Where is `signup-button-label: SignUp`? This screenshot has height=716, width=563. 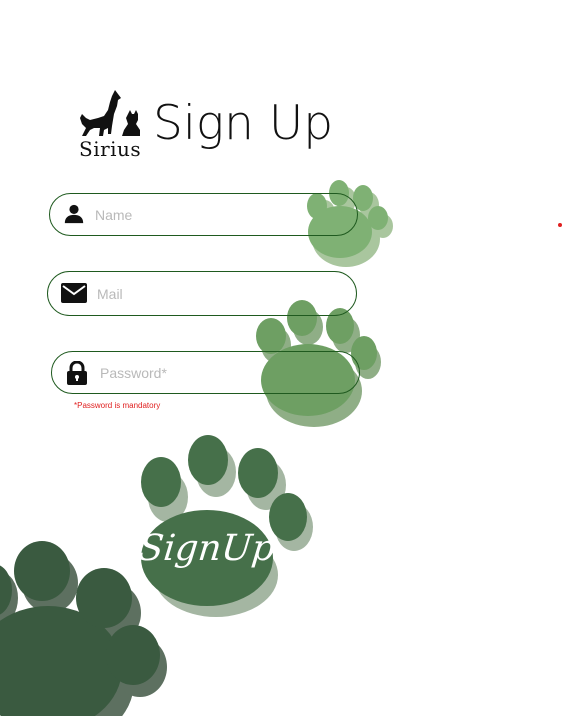
signup-button-label: SignUp is located at coordinates (207, 548).